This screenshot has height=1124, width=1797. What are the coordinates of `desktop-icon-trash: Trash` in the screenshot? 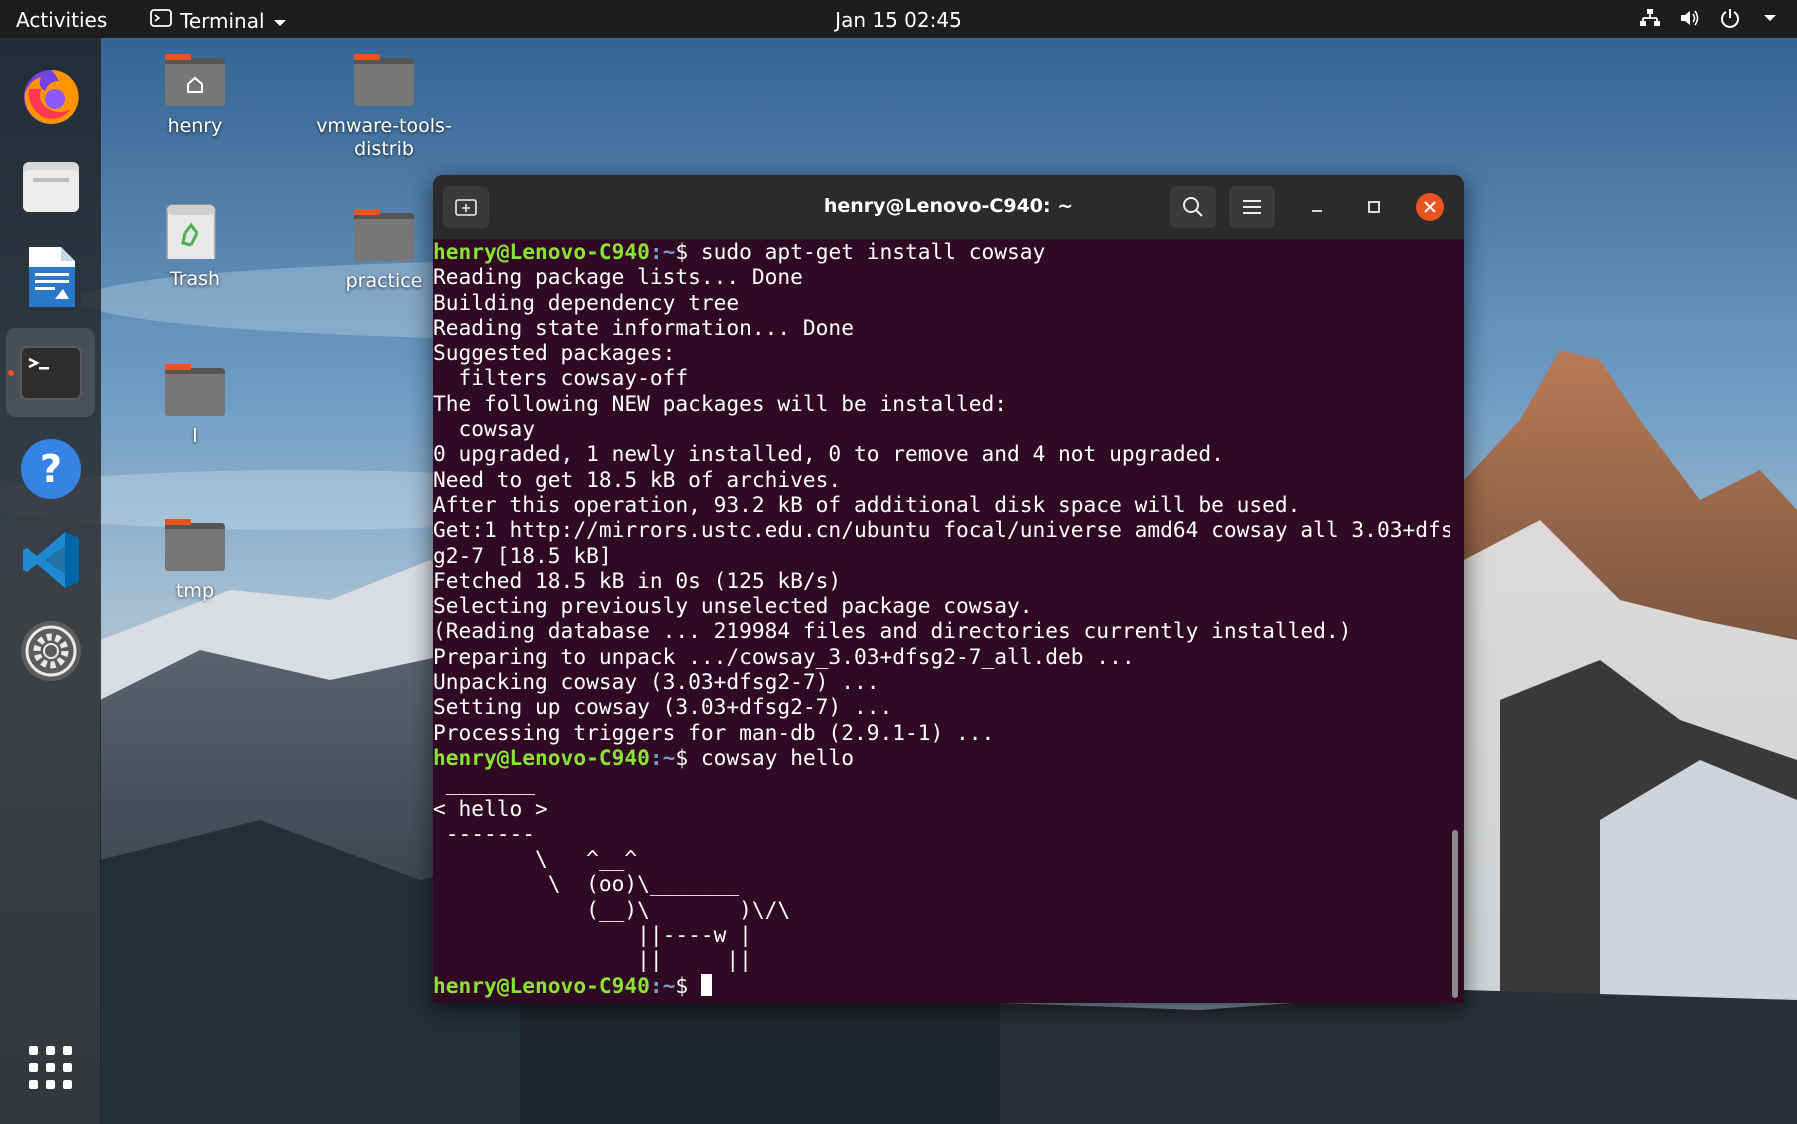 It's located at (195, 247).